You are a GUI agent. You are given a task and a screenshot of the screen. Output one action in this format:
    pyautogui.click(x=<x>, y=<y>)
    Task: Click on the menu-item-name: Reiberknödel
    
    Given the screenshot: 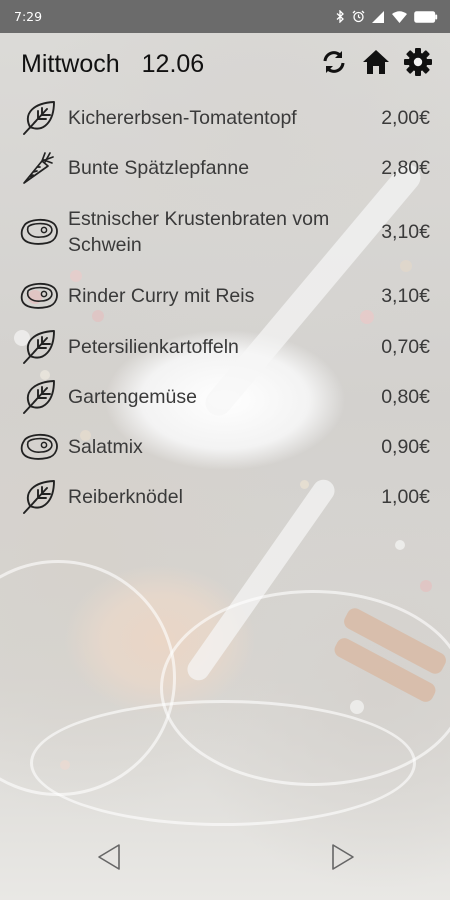 What is the action you would take?
    pyautogui.click(x=125, y=497)
    